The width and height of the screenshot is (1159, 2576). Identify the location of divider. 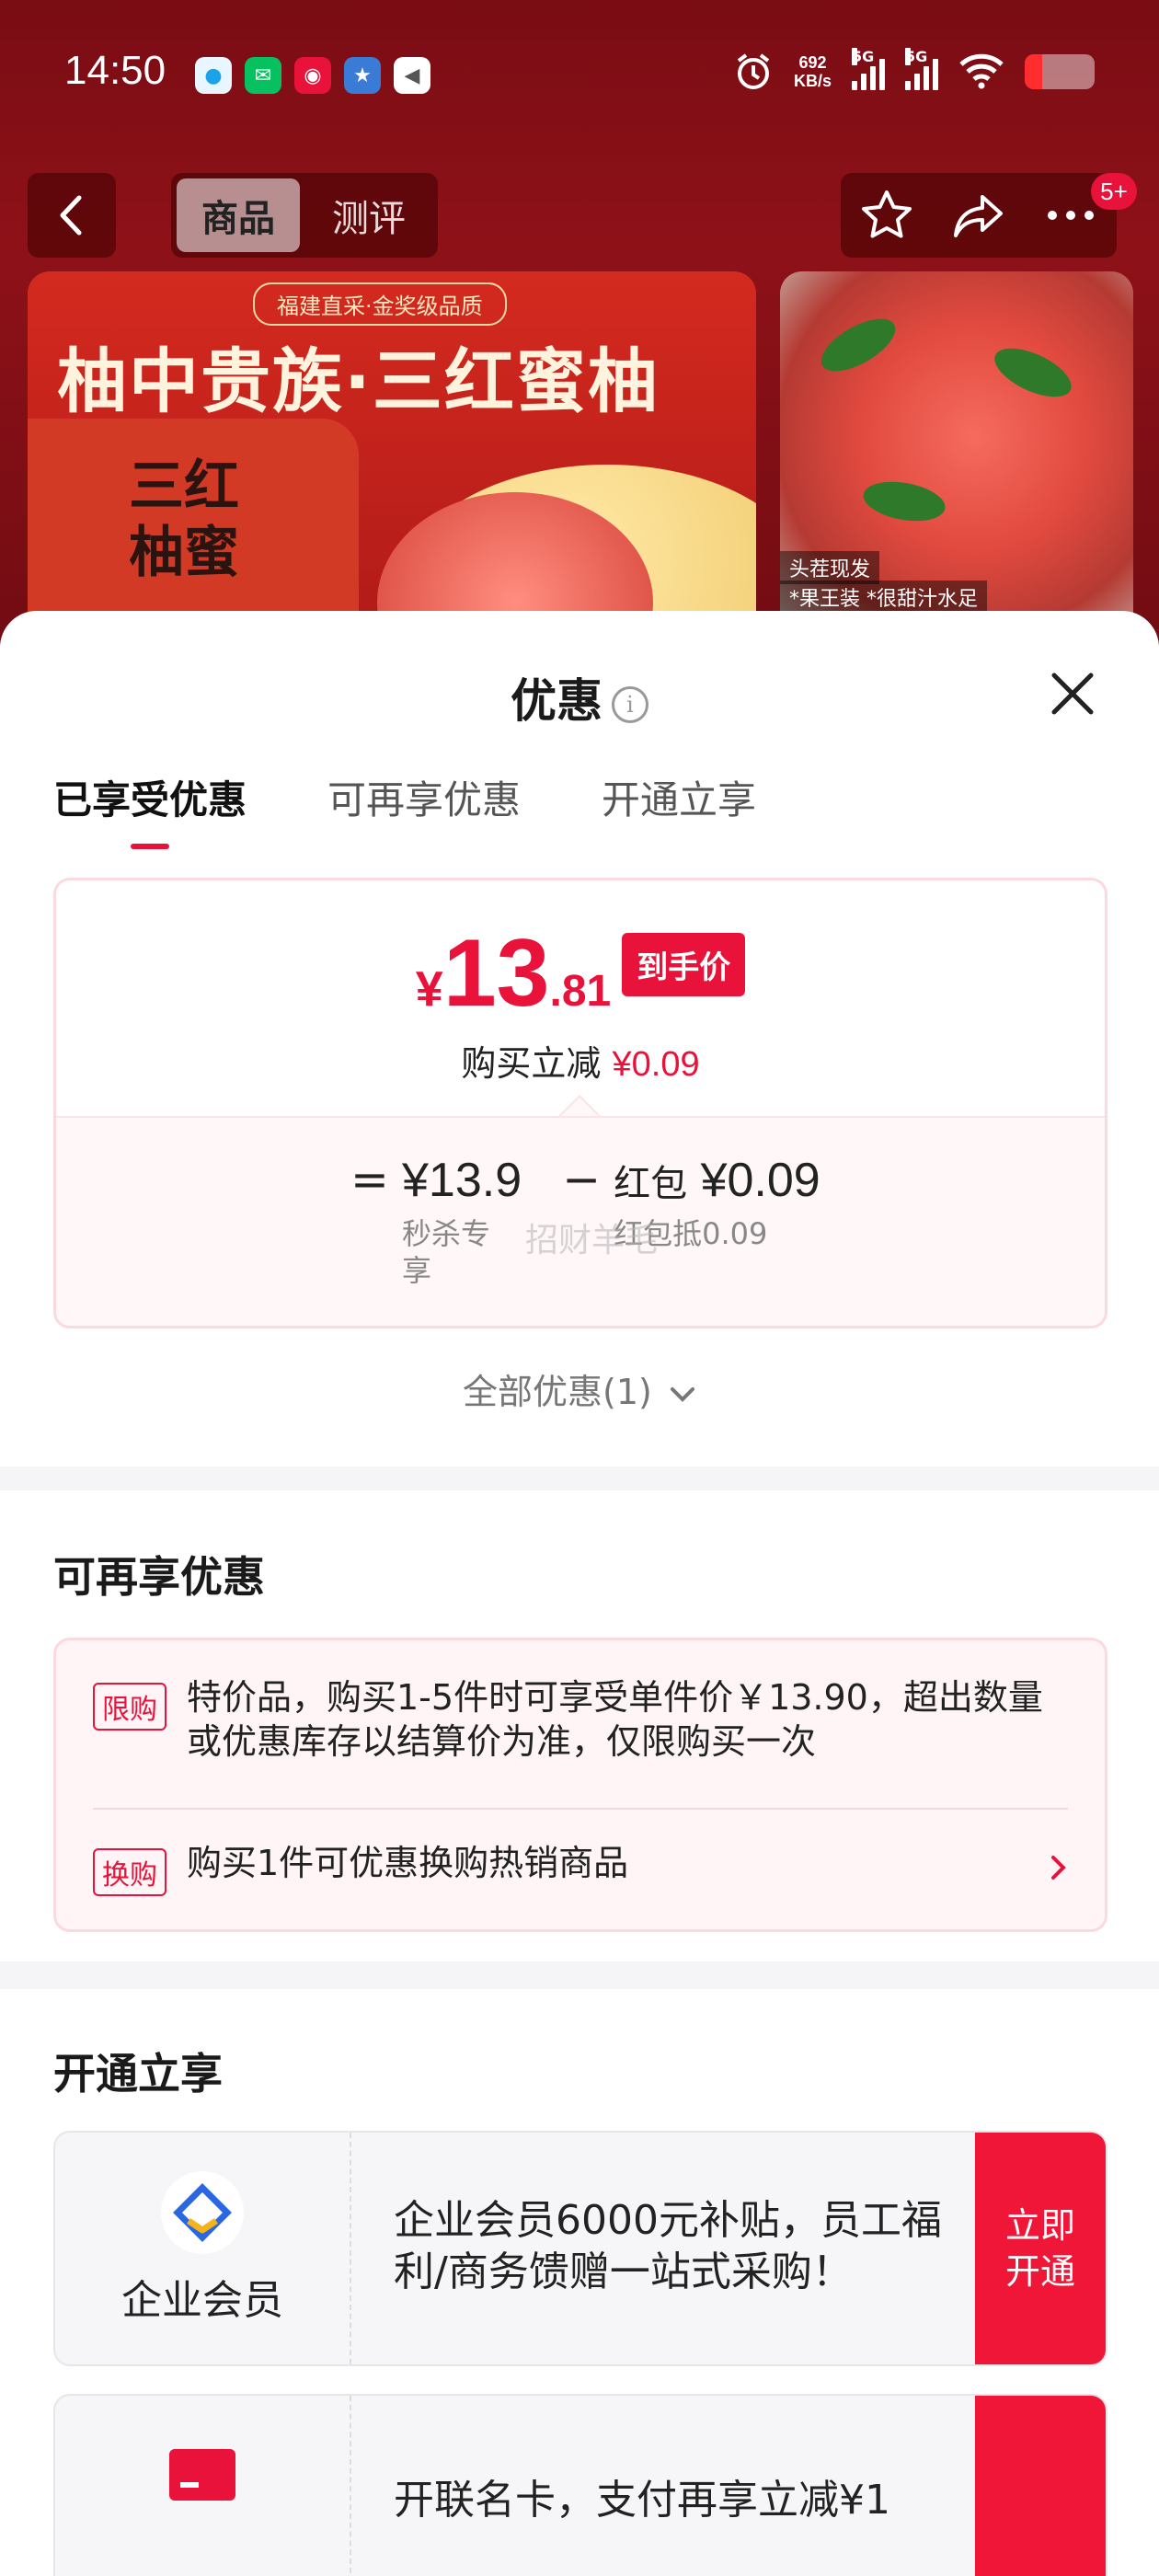
(580, 1809).